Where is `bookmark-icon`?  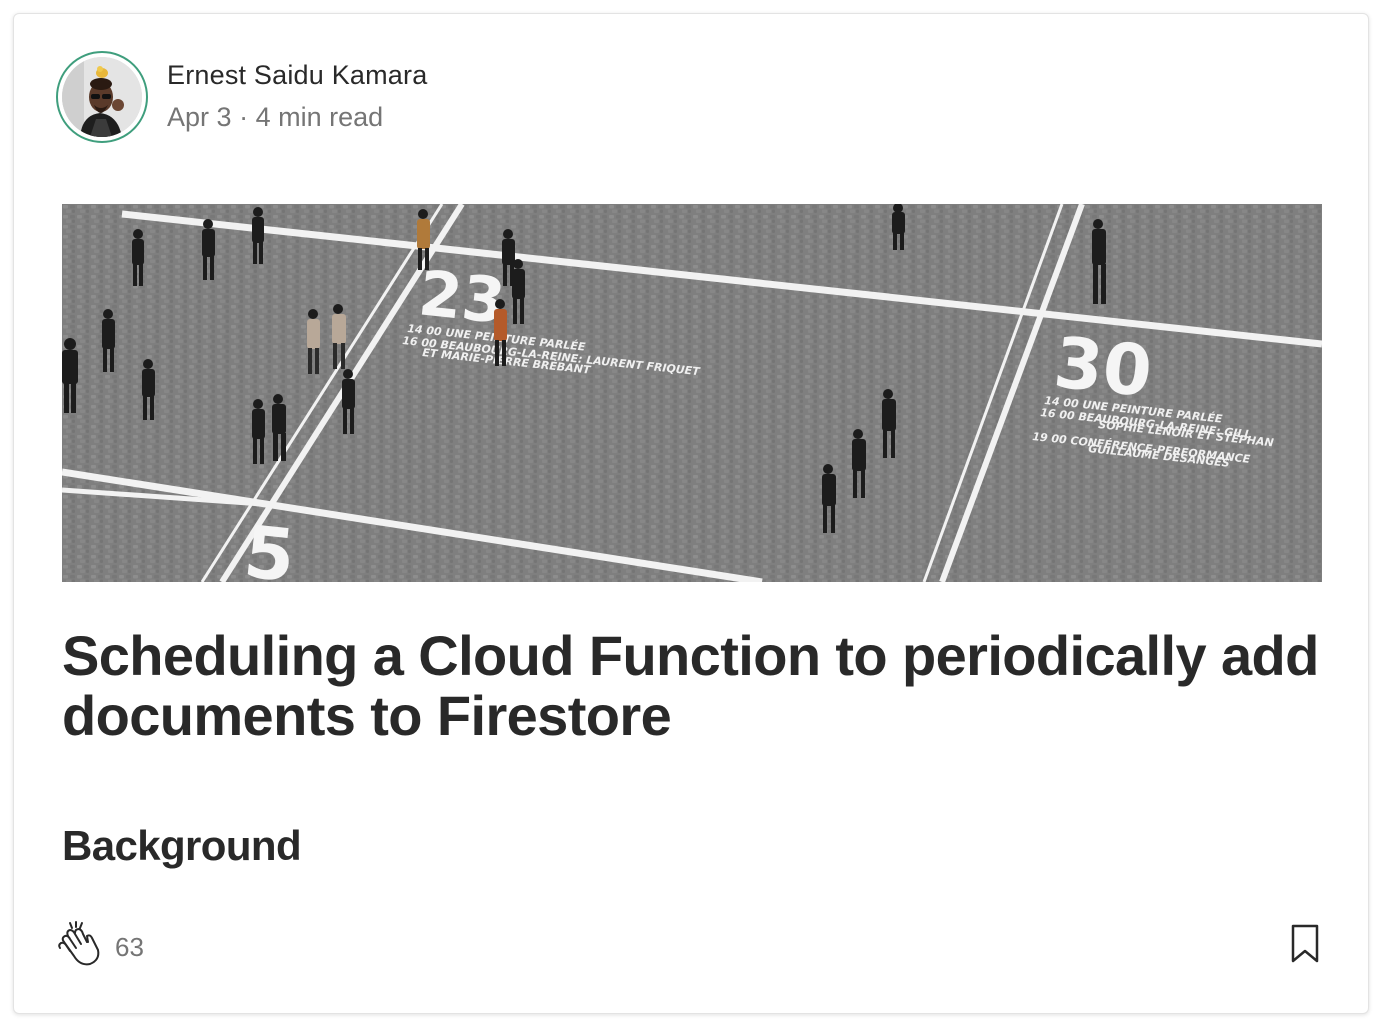
bookmark-icon is located at coordinates (1305, 943).